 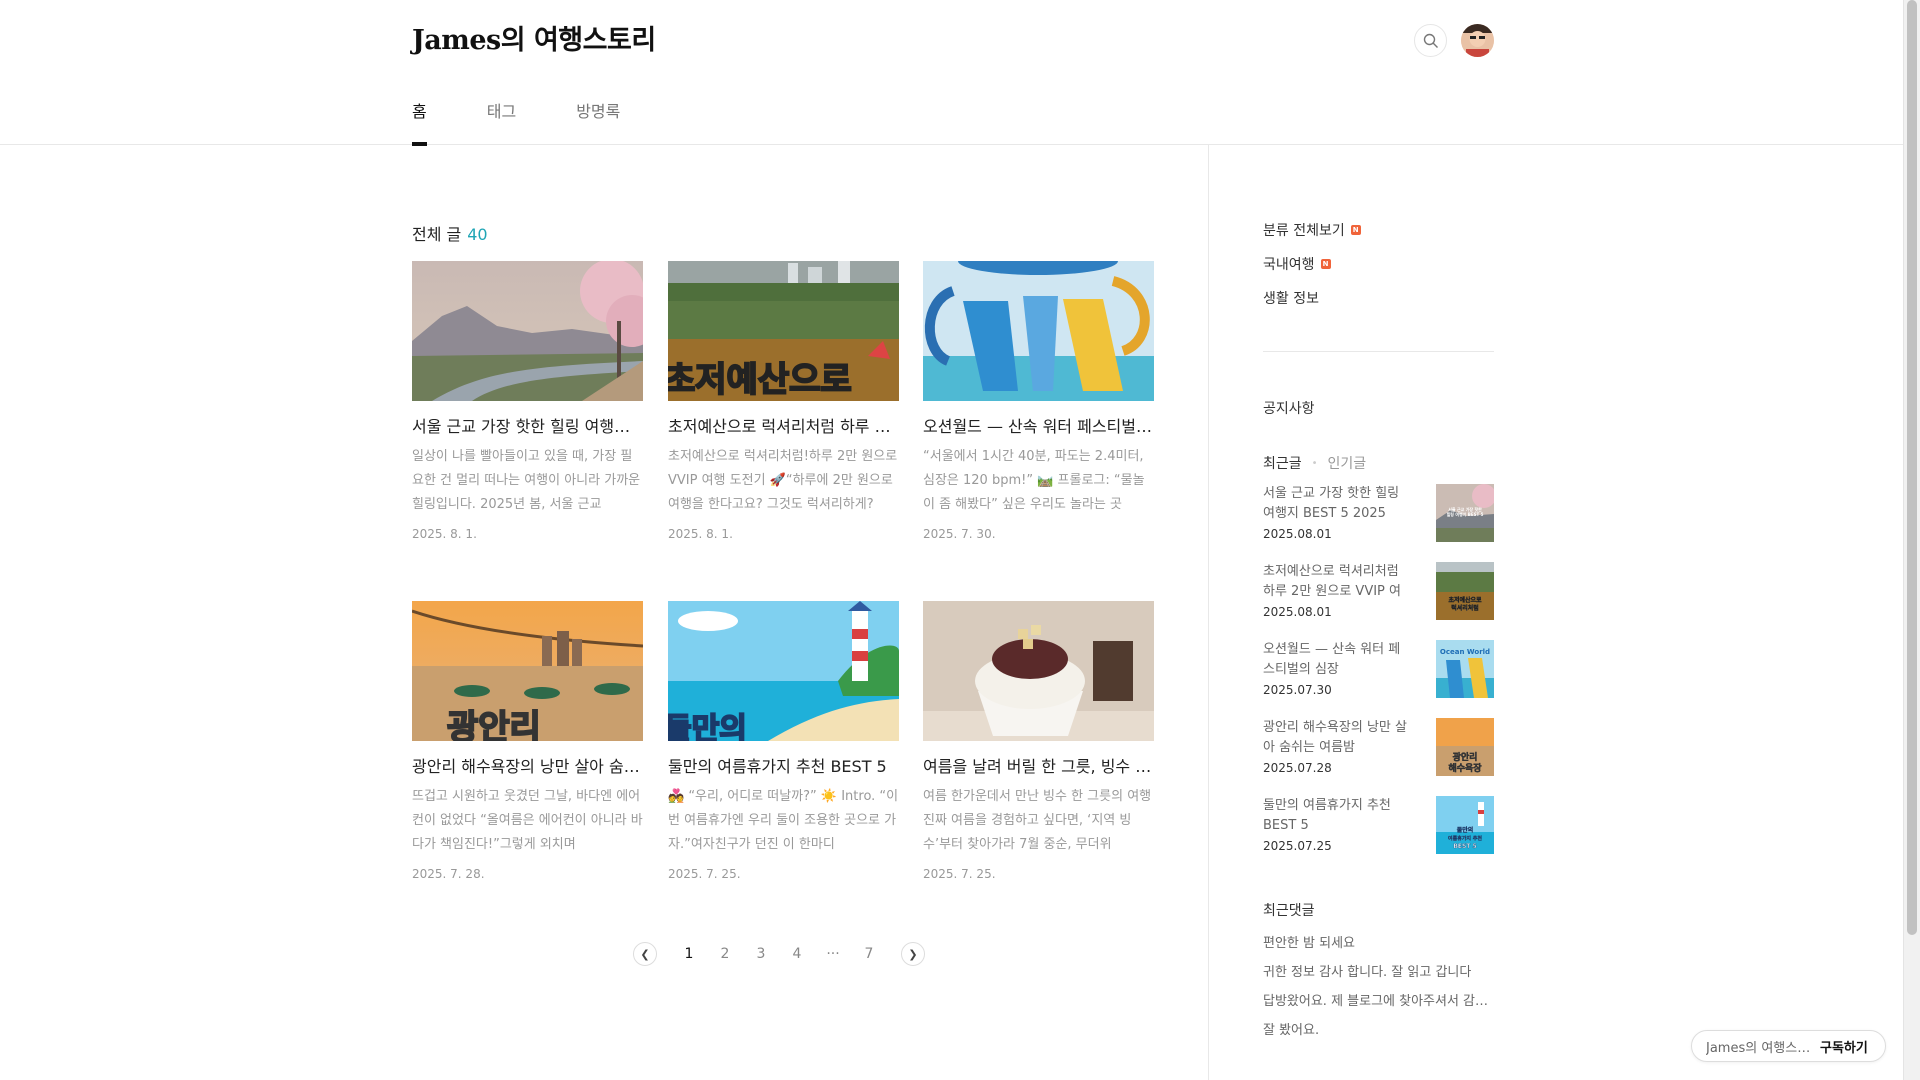 I want to click on recent-comment: 답방왔어요. 제 블로그에 찾아주셔서 감사합니다, so click(x=1378, y=1004).